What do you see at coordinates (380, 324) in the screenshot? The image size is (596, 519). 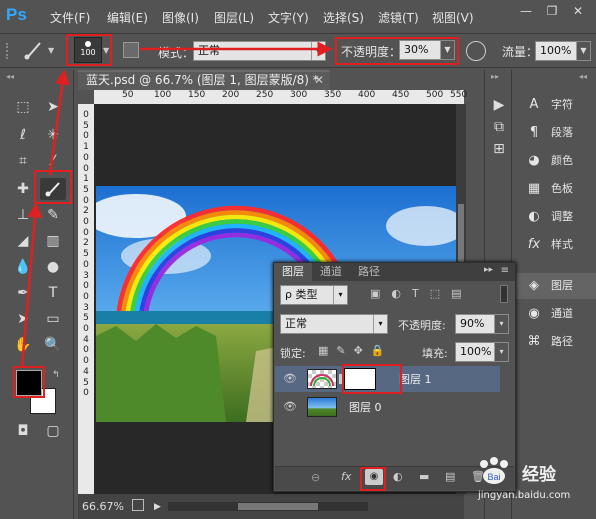 I see `chevron-down-icon: ▾` at bounding box center [380, 324].